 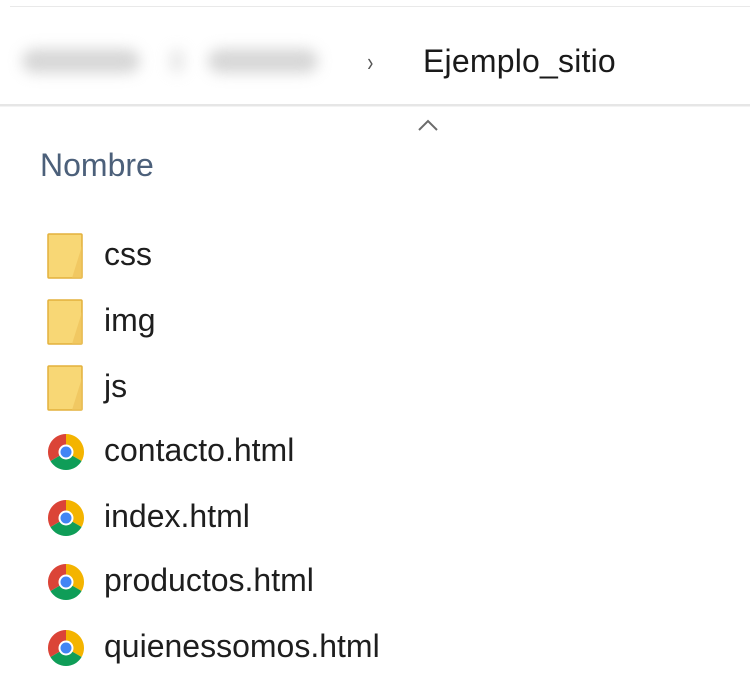 I want to click on column-header-name: Nombre, so click(x=97, y=165).